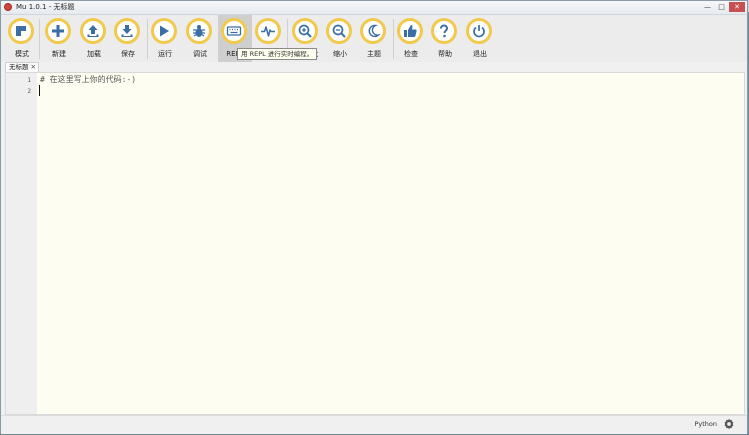 The image size is (749, 435). Describe the element at coordinates (128, 38) in the screenshot. I see `save-button: 保存` at that location.